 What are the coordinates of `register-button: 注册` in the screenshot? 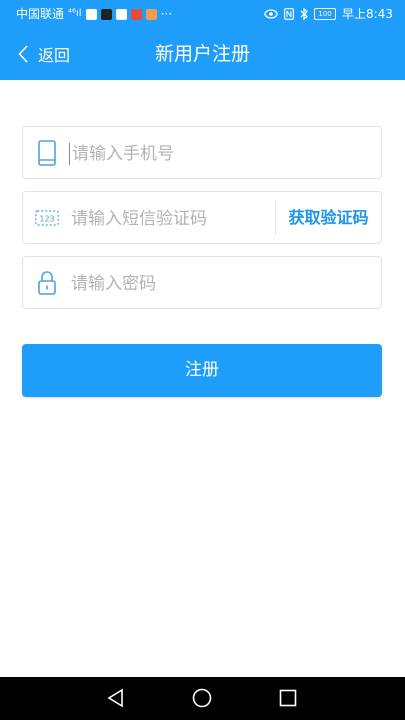 It's located at (202, 370).